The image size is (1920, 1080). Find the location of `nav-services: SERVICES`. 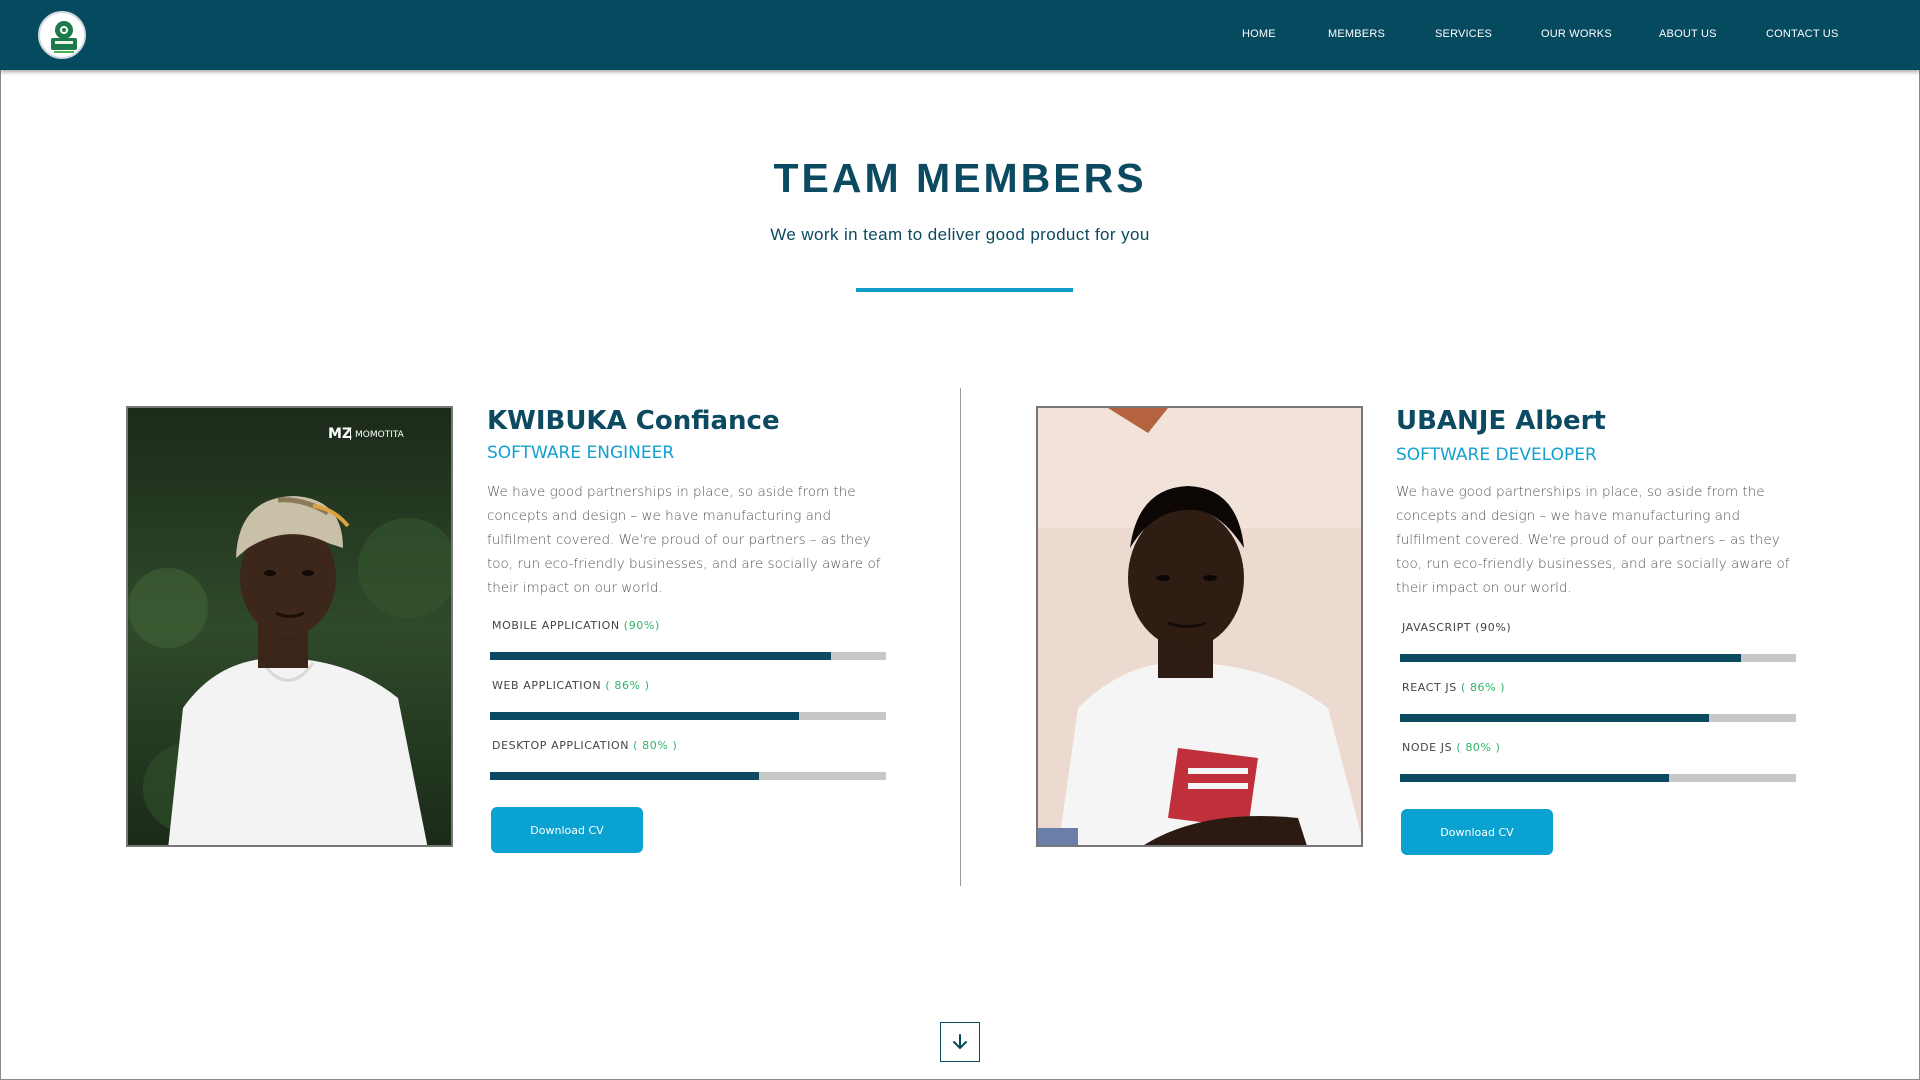

nav-services: SERVICES is located at coordinates (1463, 34).